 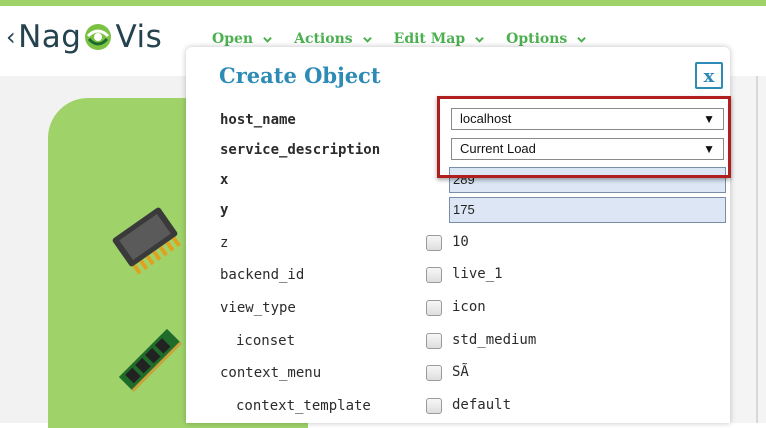 I want to click on z-default-value: 10, so click(x=460, y=242).